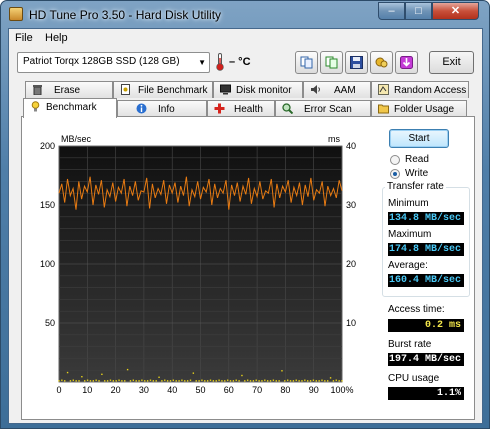 The image size is (490, 429). I want to click on random-access-icon, so click(383, 89).